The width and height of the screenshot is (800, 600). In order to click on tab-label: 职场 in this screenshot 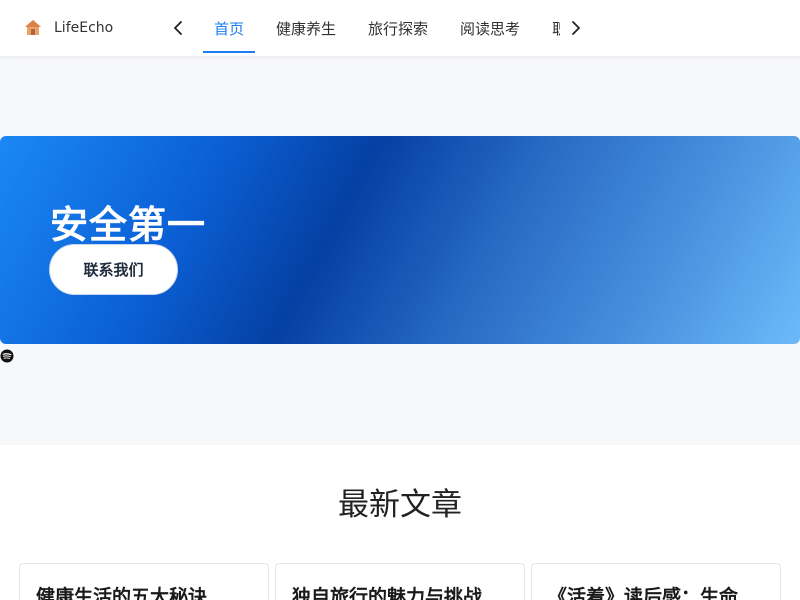, I will do `click(556, 28)`.